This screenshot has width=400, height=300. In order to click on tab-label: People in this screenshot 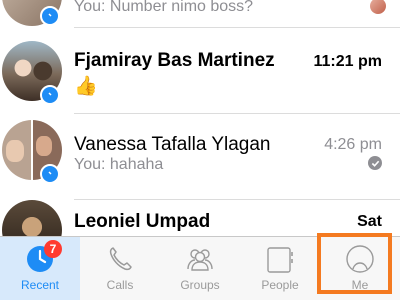, I will do `click(280, 285)`.